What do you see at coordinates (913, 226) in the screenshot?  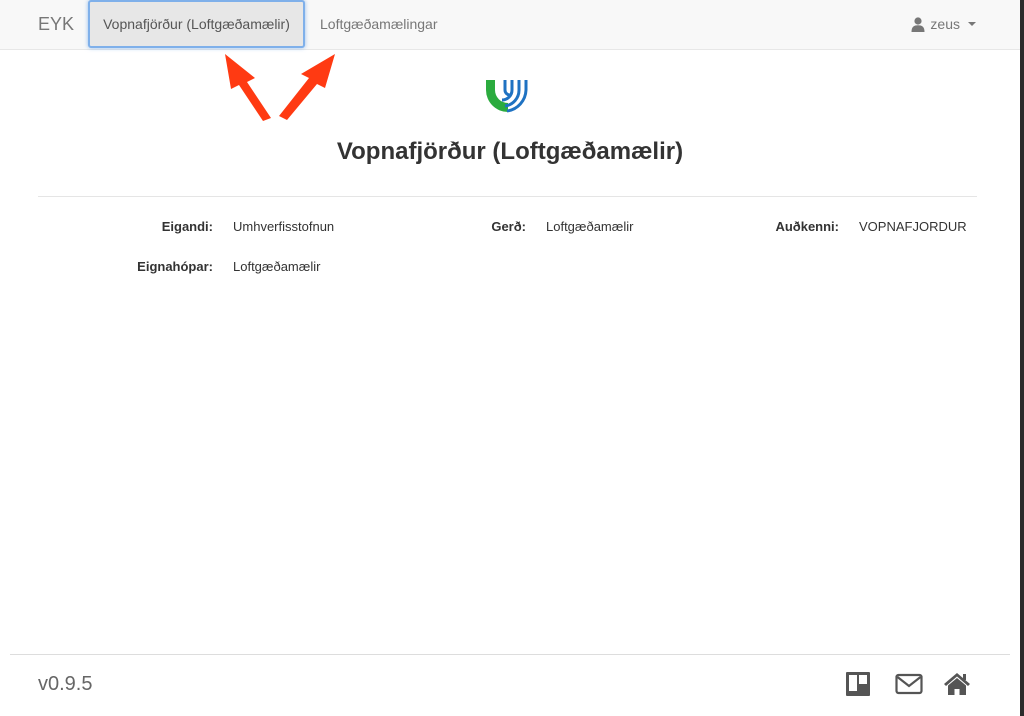 I see `identifier-value: VOPNAFJORDUR` at bounding box center [913, 226].